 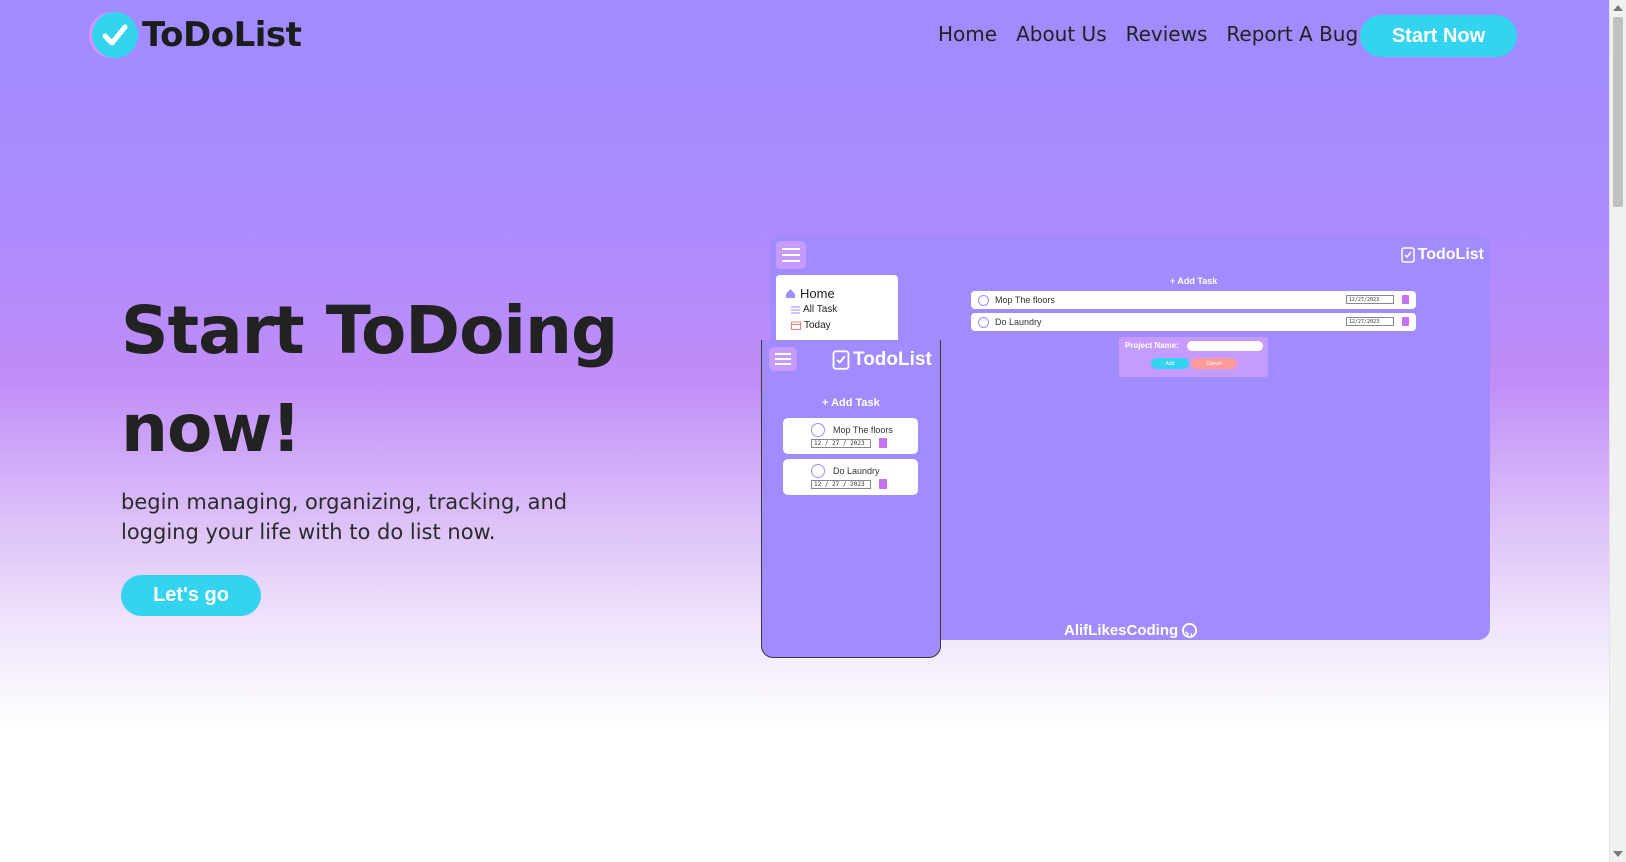 What do you see at coordinates (1190, 630) in the screenshot?
I see `github-icon` at bounding box center [1190, 630].